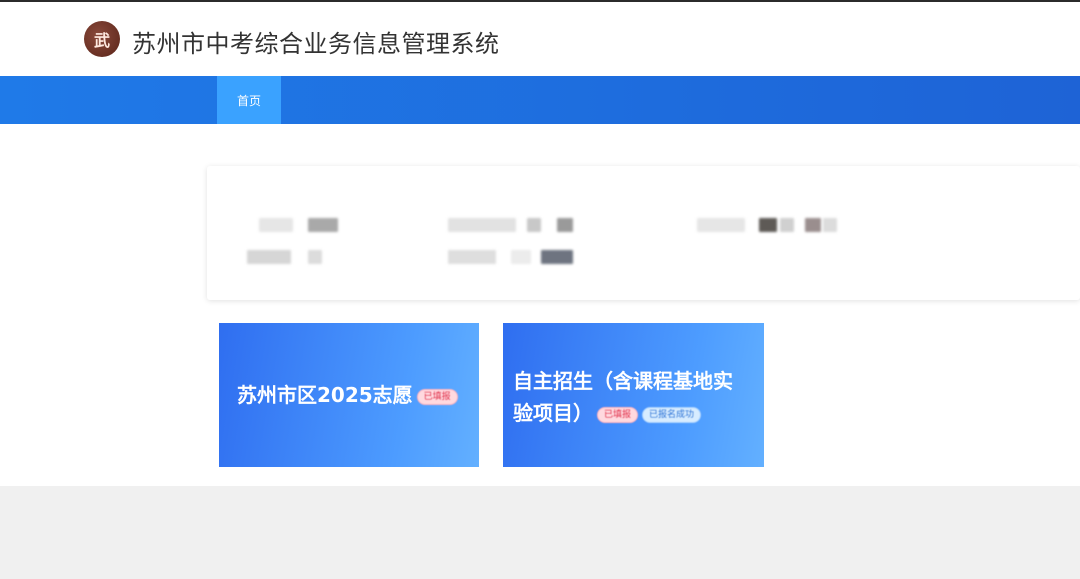 This screenshot has height=579, width=1080. I want to click on status-badge: 已报名成功, so click(672, 414).